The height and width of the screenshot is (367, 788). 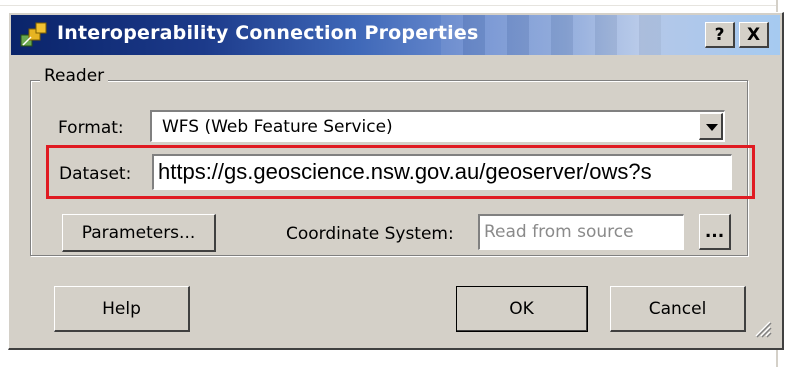 What do you see at coordinates (754, 35) in the screenshot?
I see `close-button: X` at bounding box center [754, 35].